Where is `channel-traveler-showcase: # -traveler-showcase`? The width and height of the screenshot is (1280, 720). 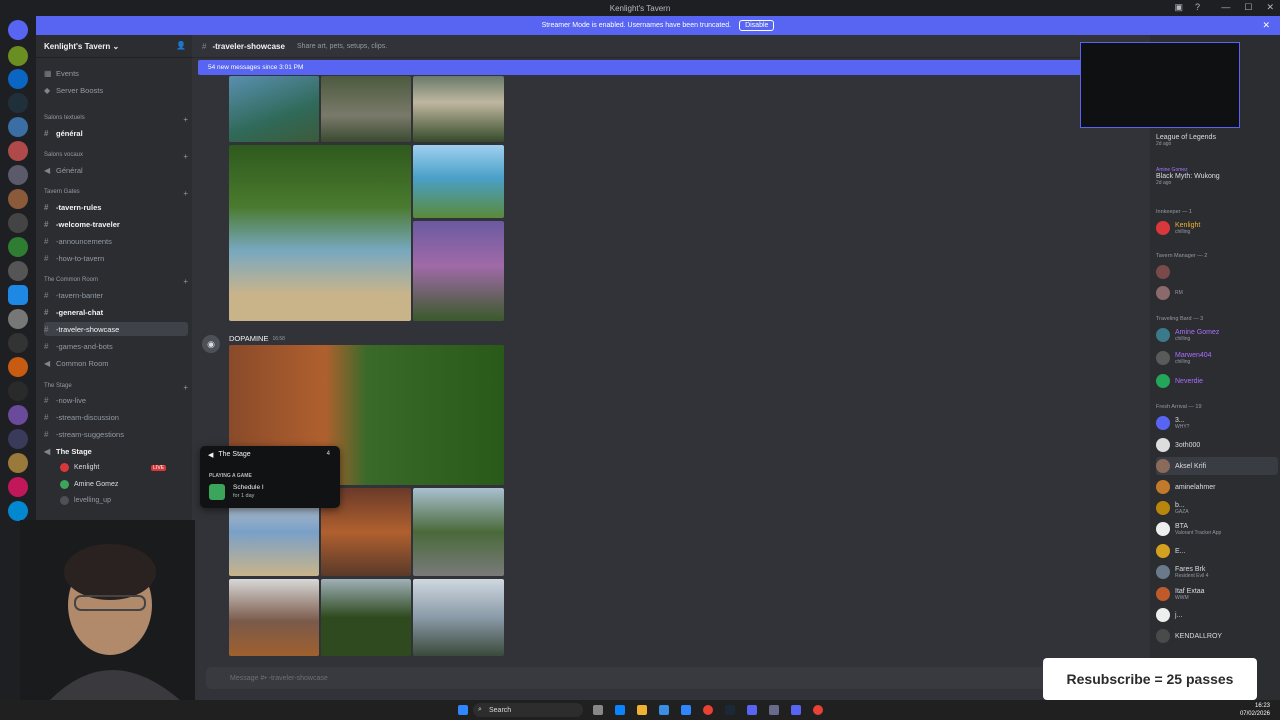 channel-traveler-showcase: # -traveler-showcase is located at coordinates (116, 329).